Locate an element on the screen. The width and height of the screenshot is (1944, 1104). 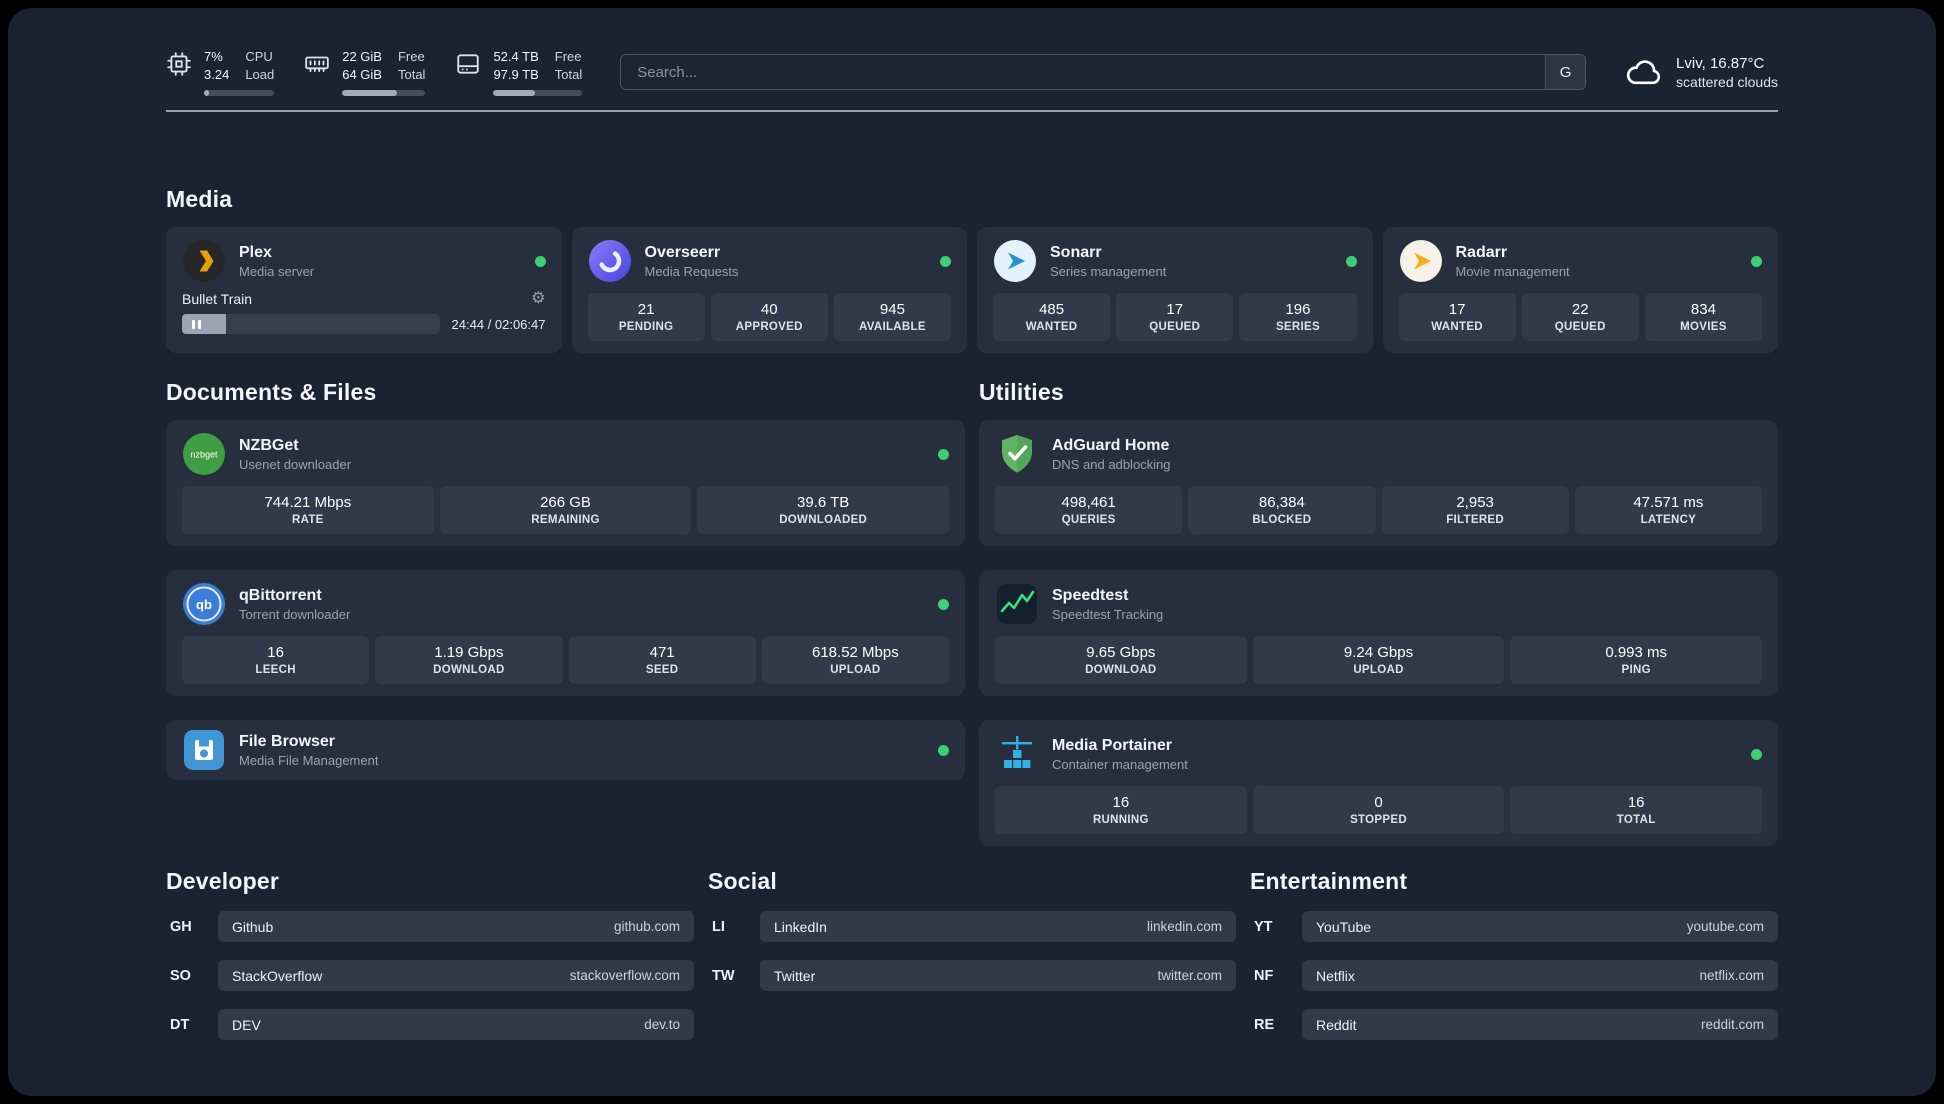
stat-value: 471 is located at coordinates (662, 653).